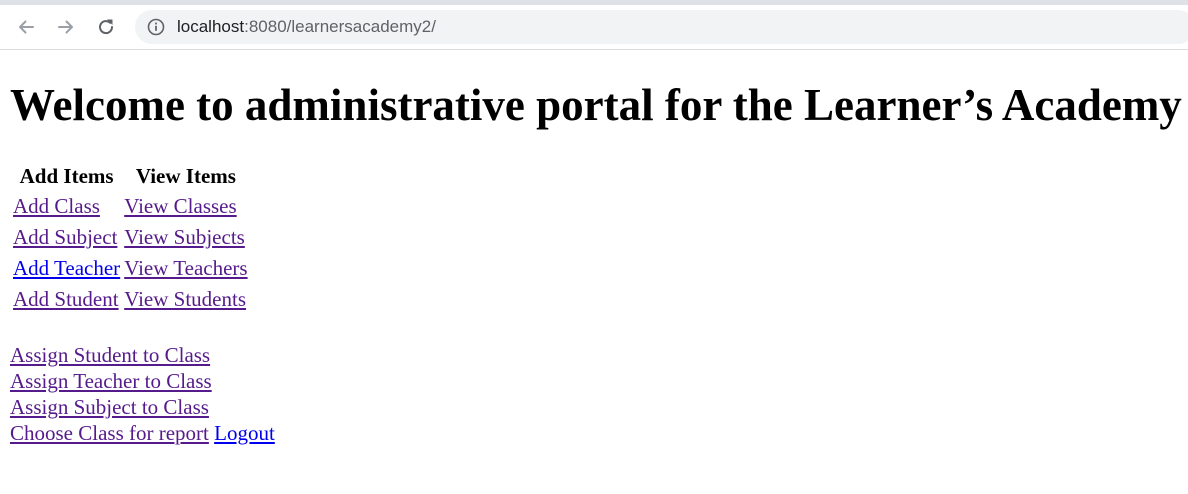  What do you see at coordinates (130, 176) in the screenshot?
I see `table-header-row: Add Items View Items` at bounding box center [130, 176].